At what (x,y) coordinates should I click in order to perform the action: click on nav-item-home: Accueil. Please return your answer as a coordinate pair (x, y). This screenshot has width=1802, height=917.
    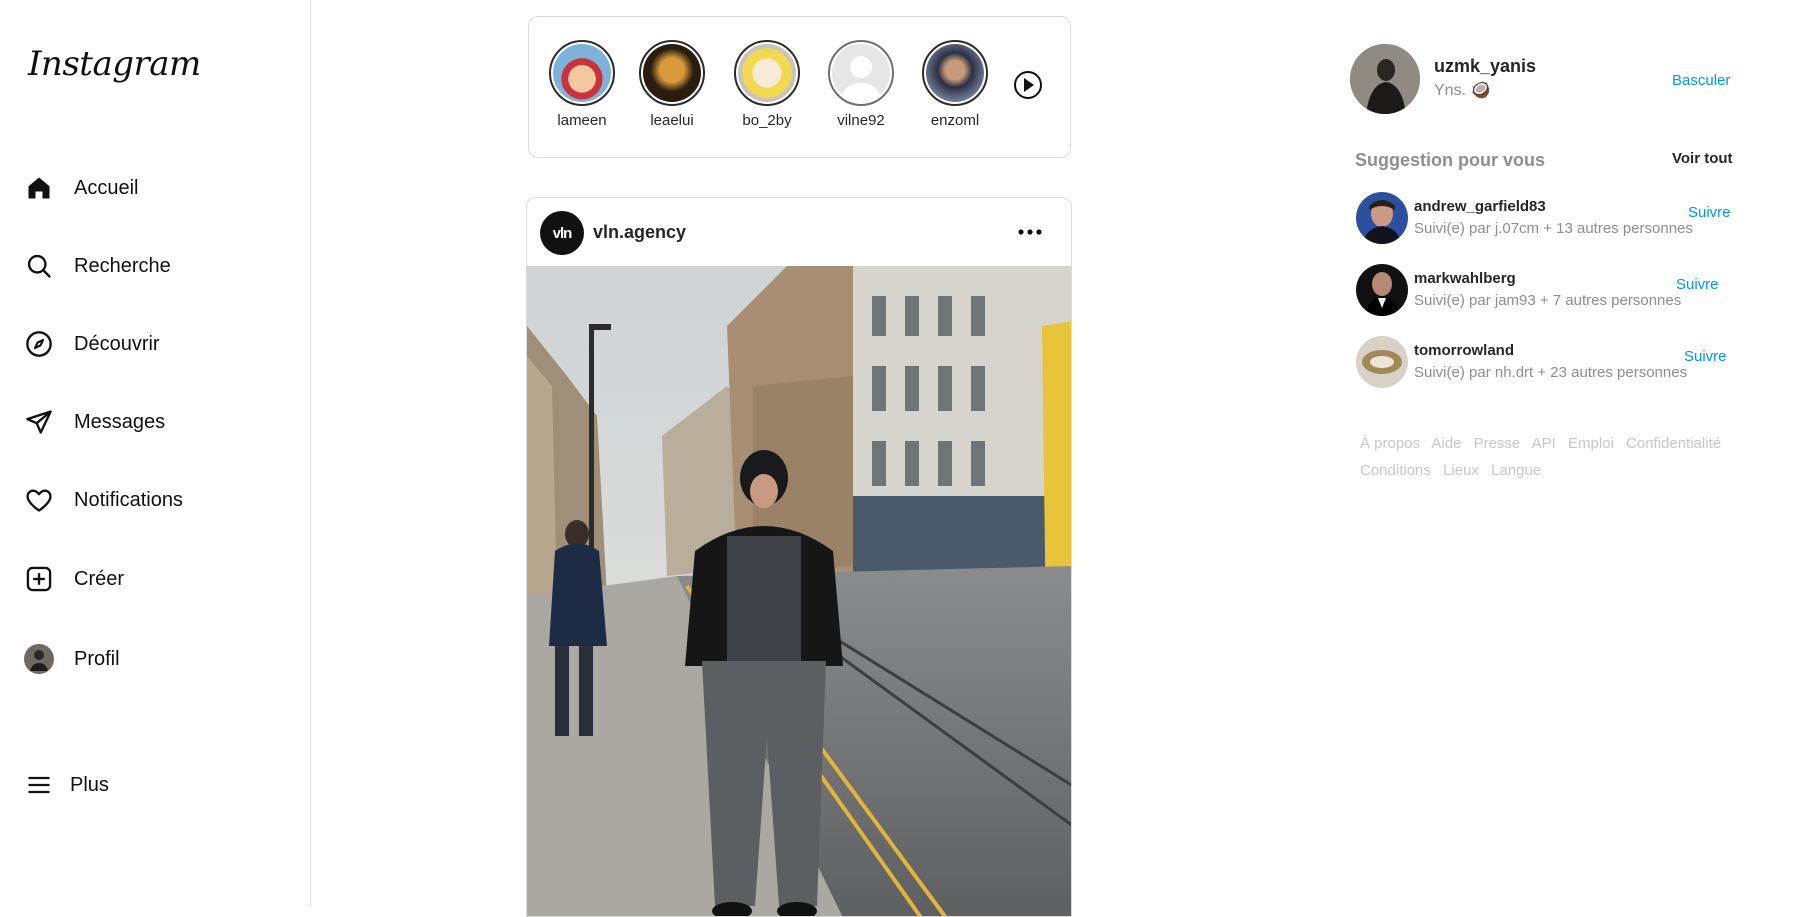
    Looking at the image, I should click on (81, 188).